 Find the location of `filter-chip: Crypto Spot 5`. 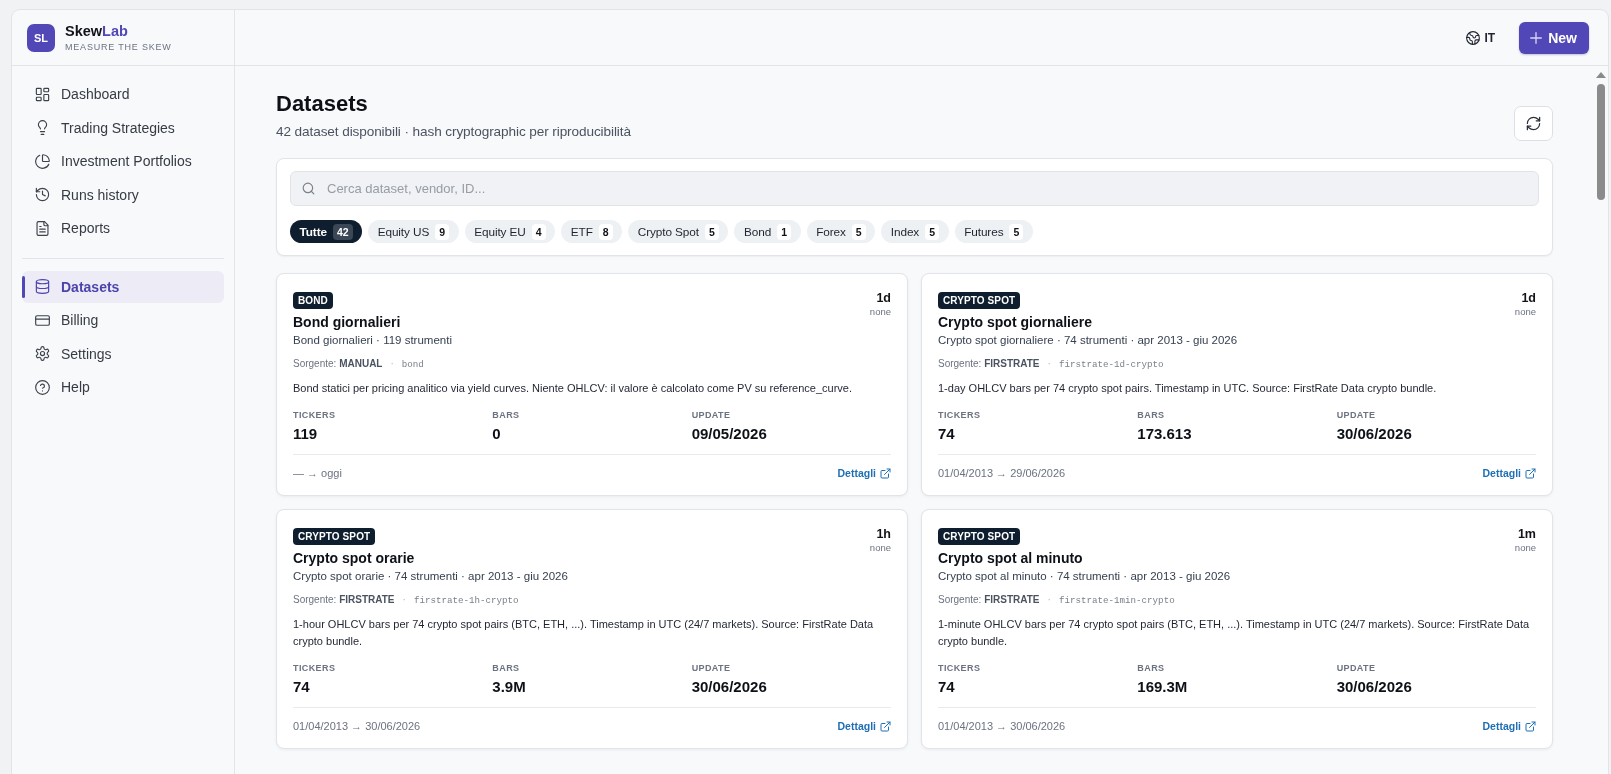

filter-chip: Crypto Spot 5 is located at coordinates (678, 231).